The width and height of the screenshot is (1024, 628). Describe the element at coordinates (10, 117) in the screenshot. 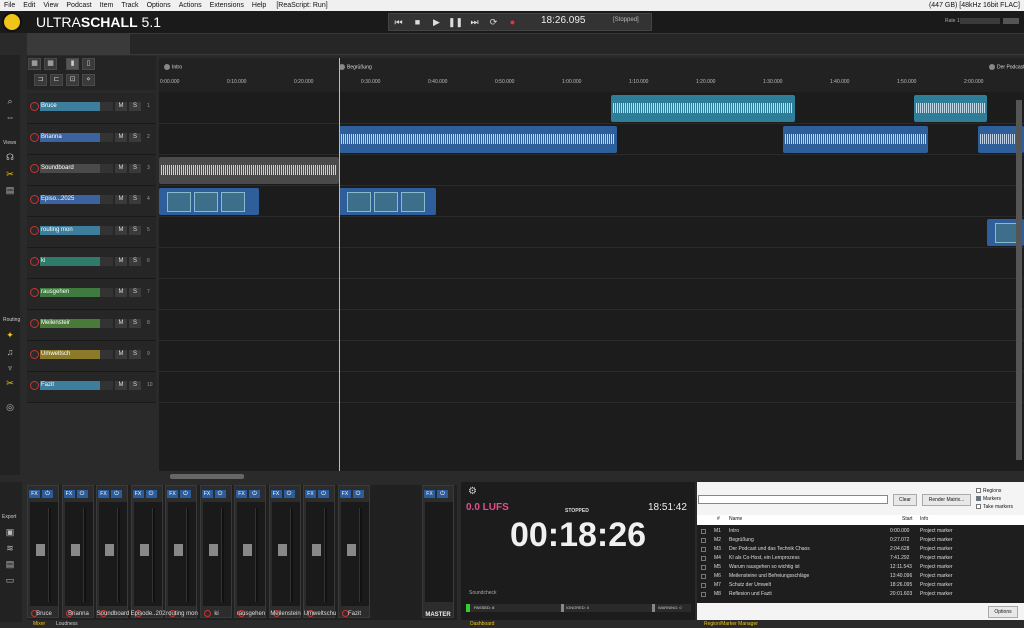

I see `fit-icon: ⇔` at that location.